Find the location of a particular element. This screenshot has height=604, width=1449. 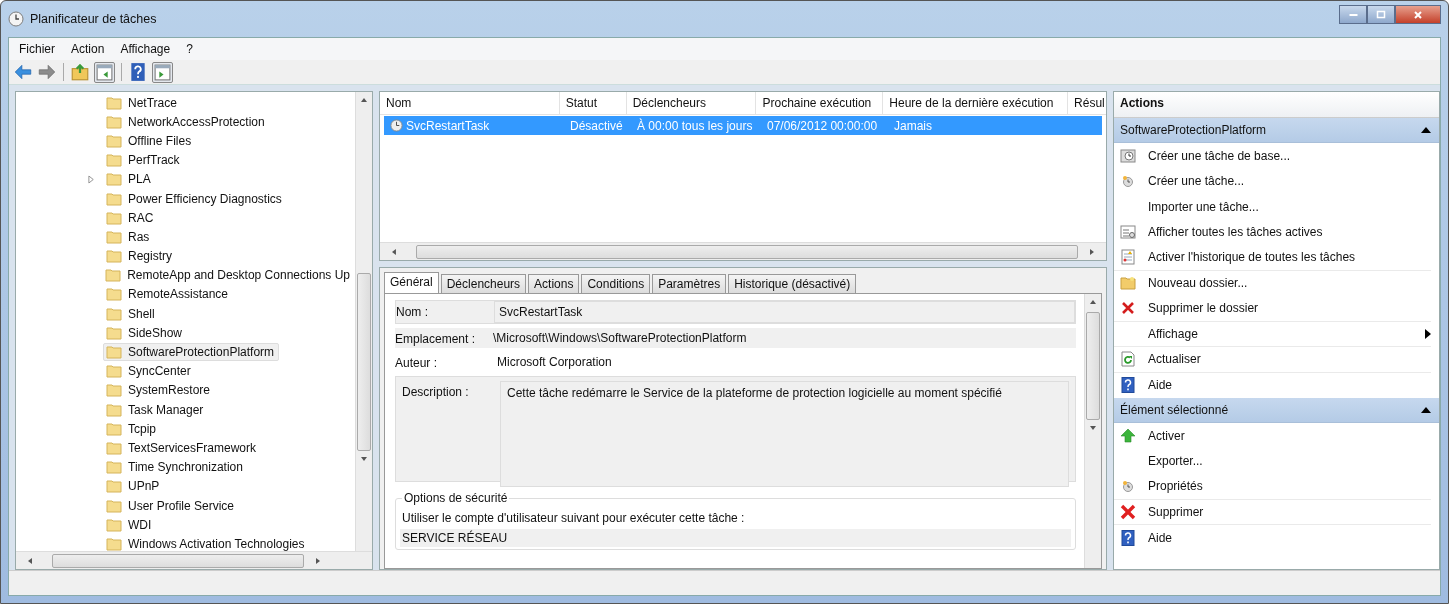

tree-item: Tcpip is located at coordinates (132, 428).